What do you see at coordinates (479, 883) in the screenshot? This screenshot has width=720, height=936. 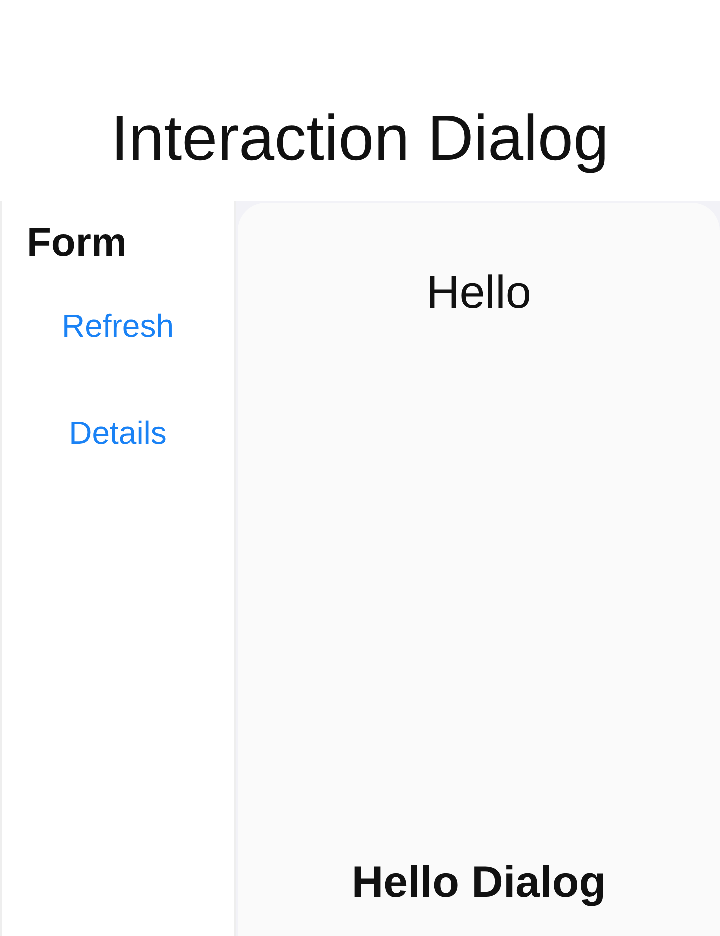 I see `dialog-footer-title: Hello Dialog` at bounding box center [479, 883].